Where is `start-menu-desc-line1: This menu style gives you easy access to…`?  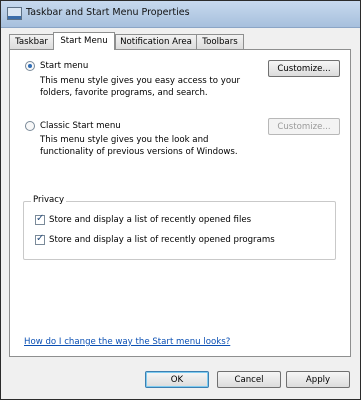
start-menu-desc-line1: This menu style gives you easy access to… is located at coordinates (140, 81).